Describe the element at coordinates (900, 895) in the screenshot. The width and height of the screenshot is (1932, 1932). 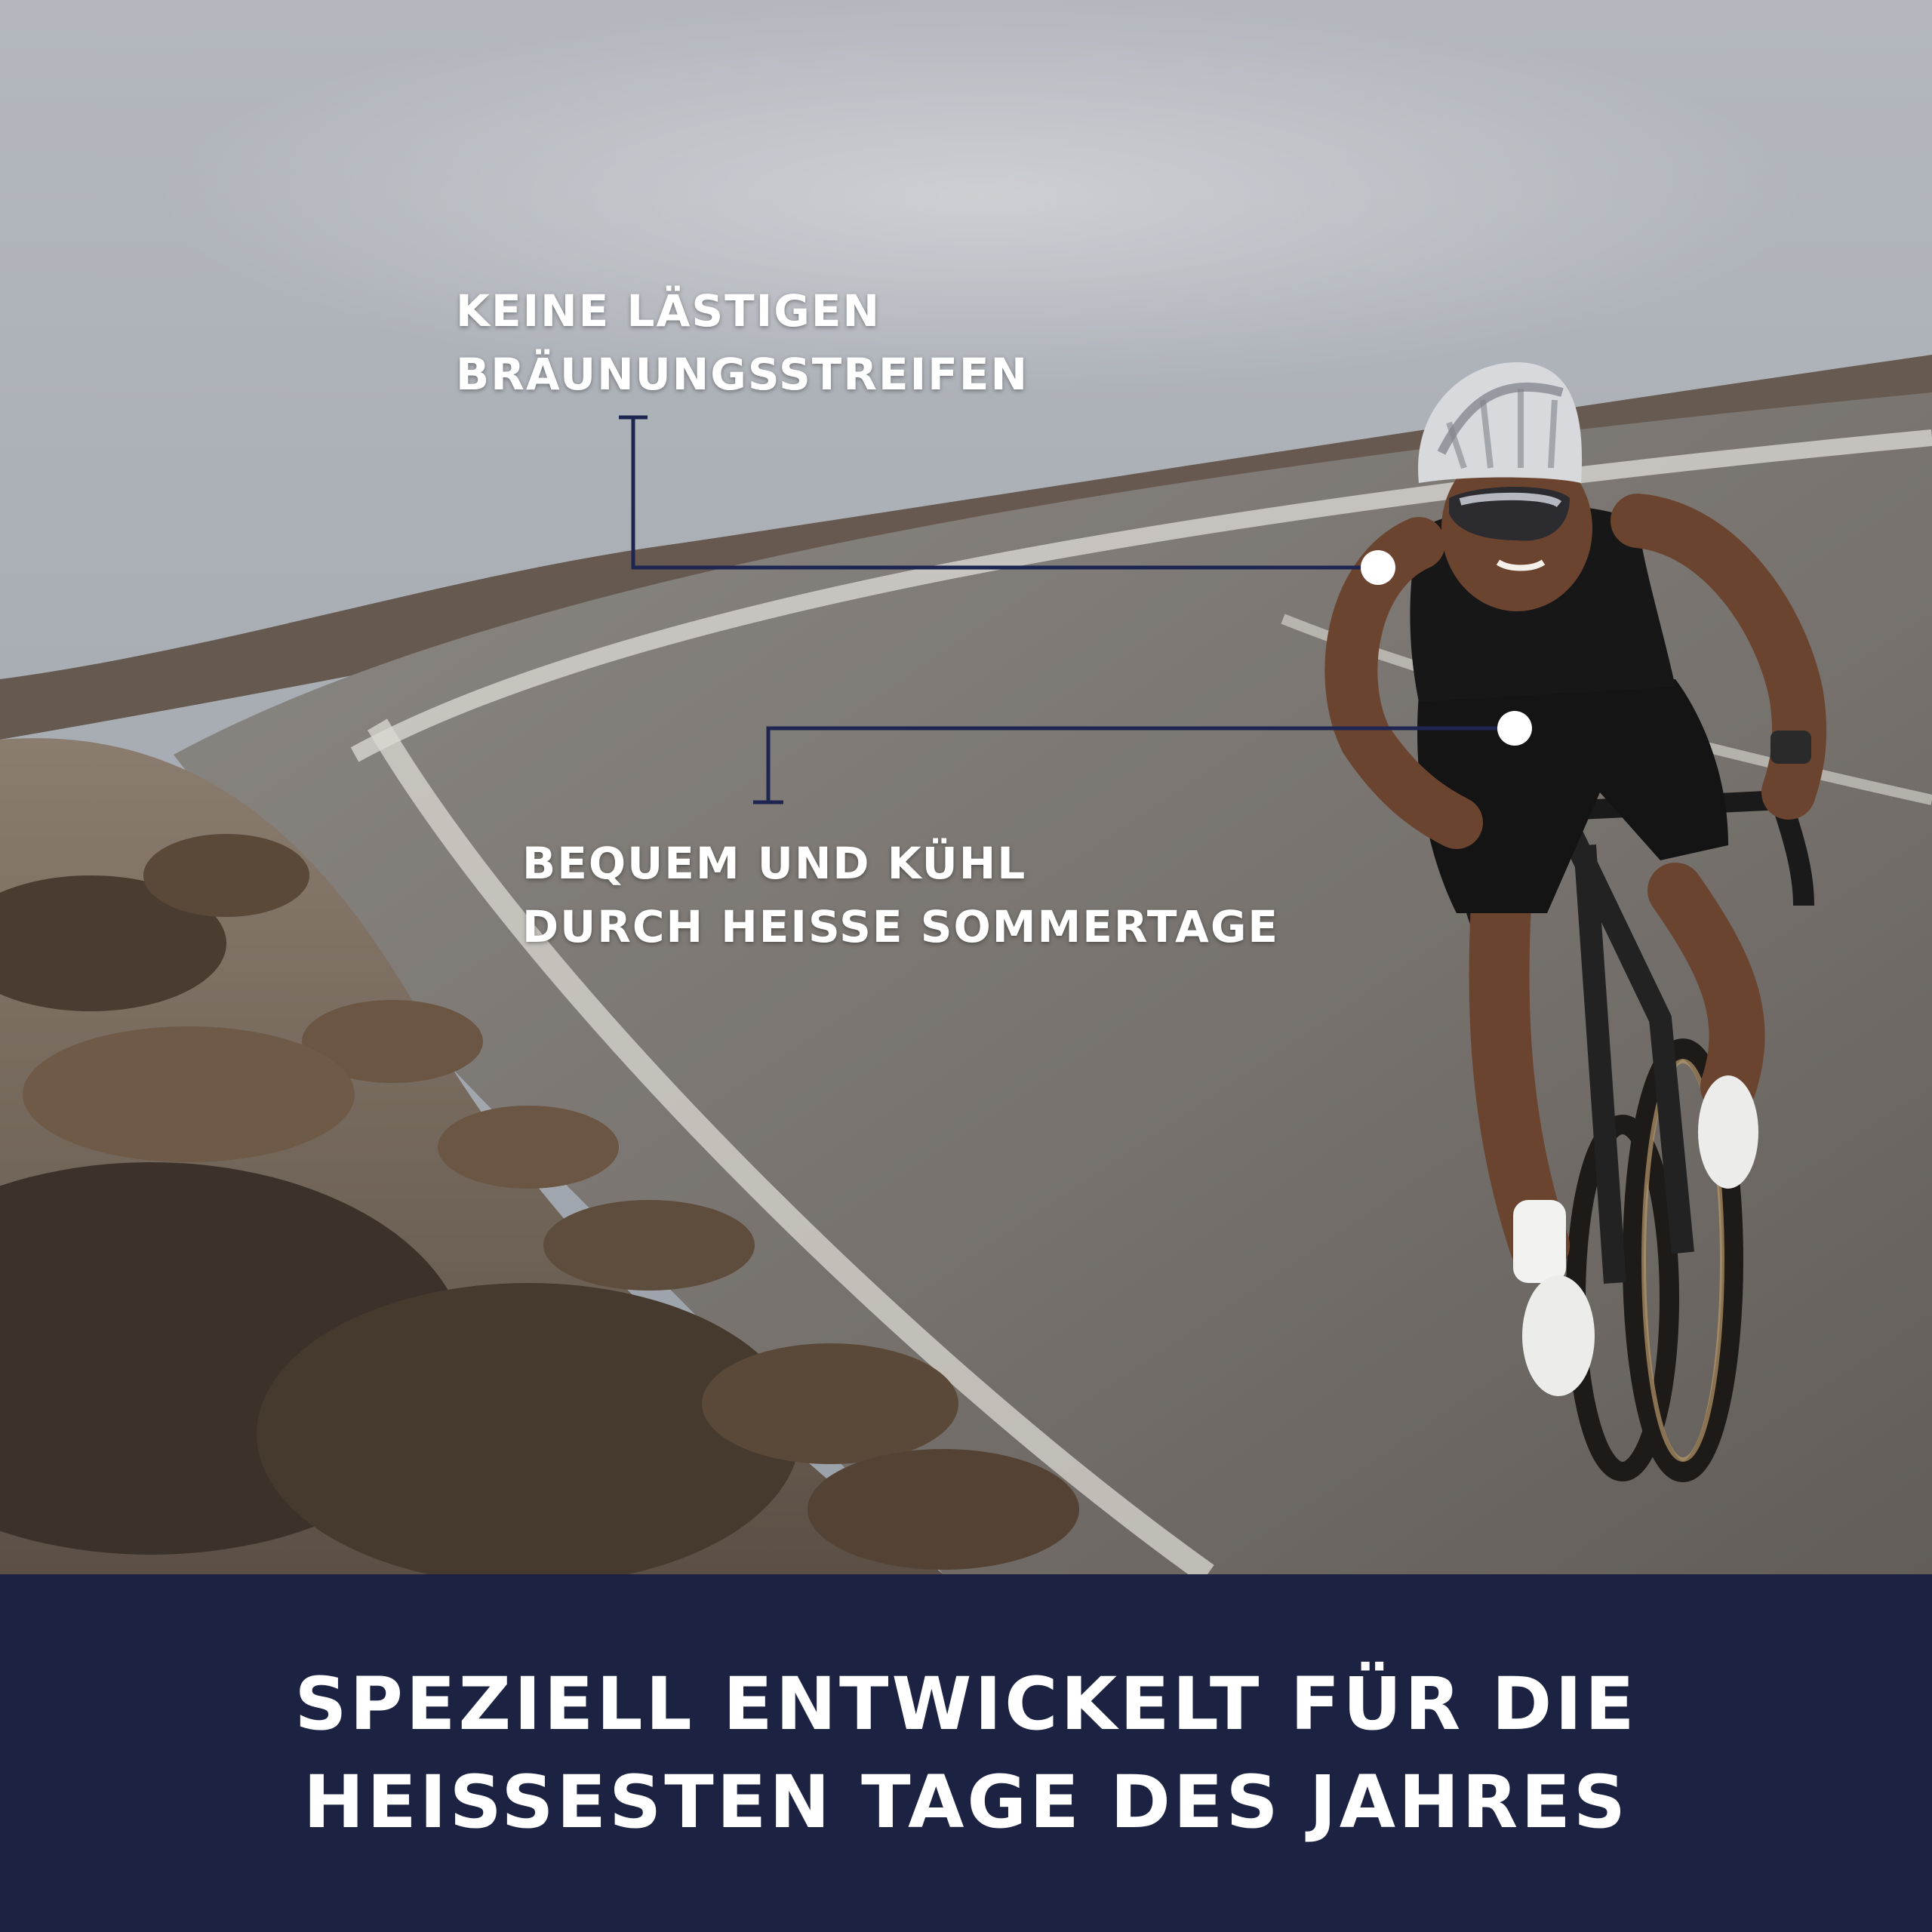
I see `callout-comfort: BEQUEM UND KÜHL DURCH HEISSE SOMMERTAGE` at that location.